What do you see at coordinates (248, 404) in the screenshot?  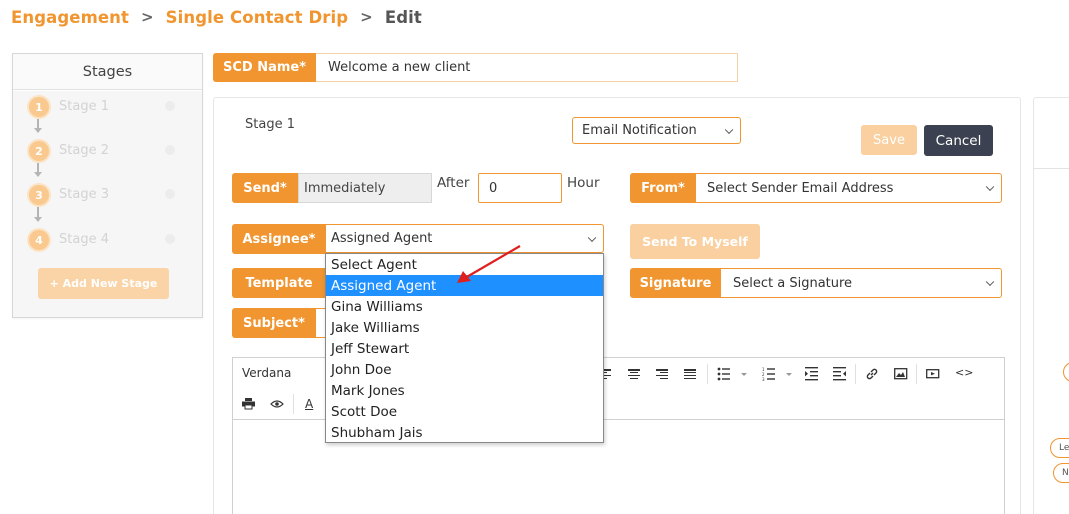 I see `print-icon` at bounding box center [248, 404].